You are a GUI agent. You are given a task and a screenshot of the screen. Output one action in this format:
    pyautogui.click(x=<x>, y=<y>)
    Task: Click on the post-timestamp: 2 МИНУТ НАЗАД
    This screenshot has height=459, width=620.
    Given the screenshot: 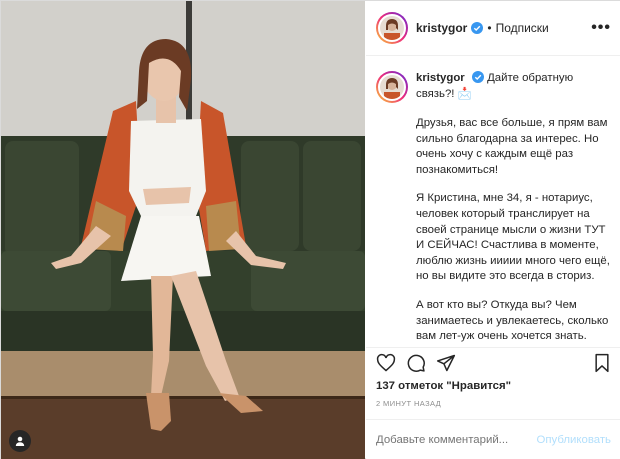 What is the action you would take?
    pyautogui.click(x=408, y=403)
    